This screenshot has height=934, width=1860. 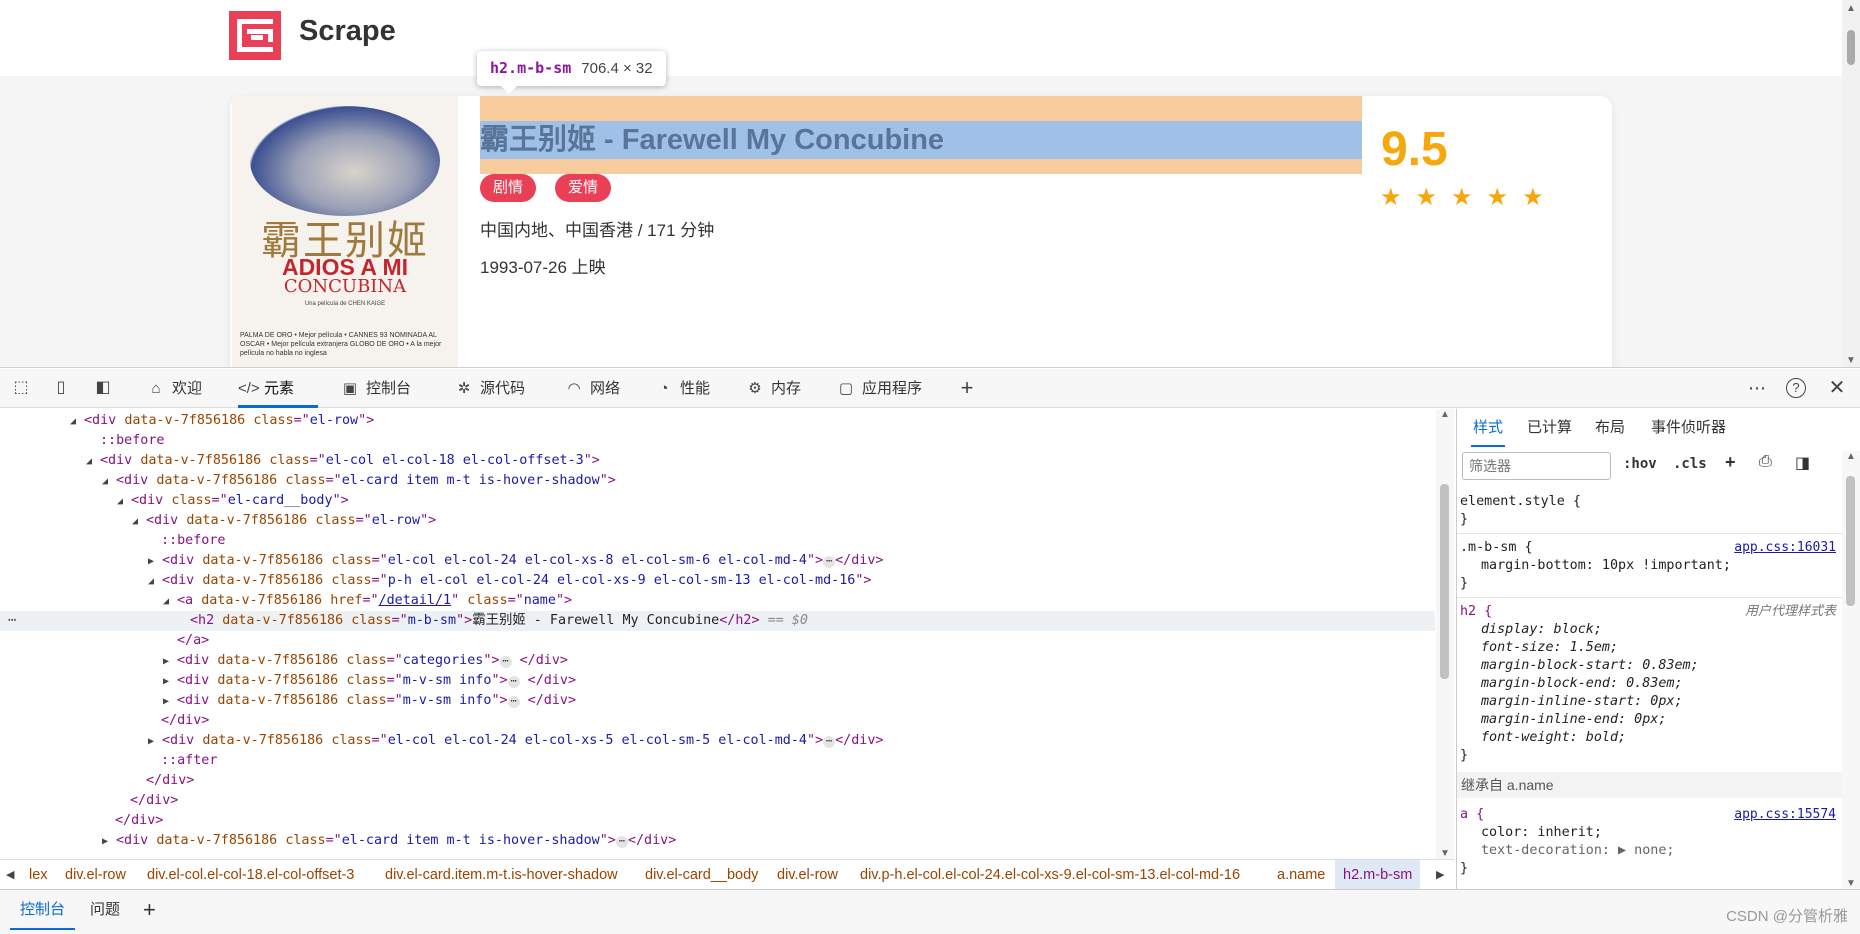 What do you see at coordinates (508, 188) in the screenshot?
I see `category-tag: 剧情` at bounding box center [508, 188].